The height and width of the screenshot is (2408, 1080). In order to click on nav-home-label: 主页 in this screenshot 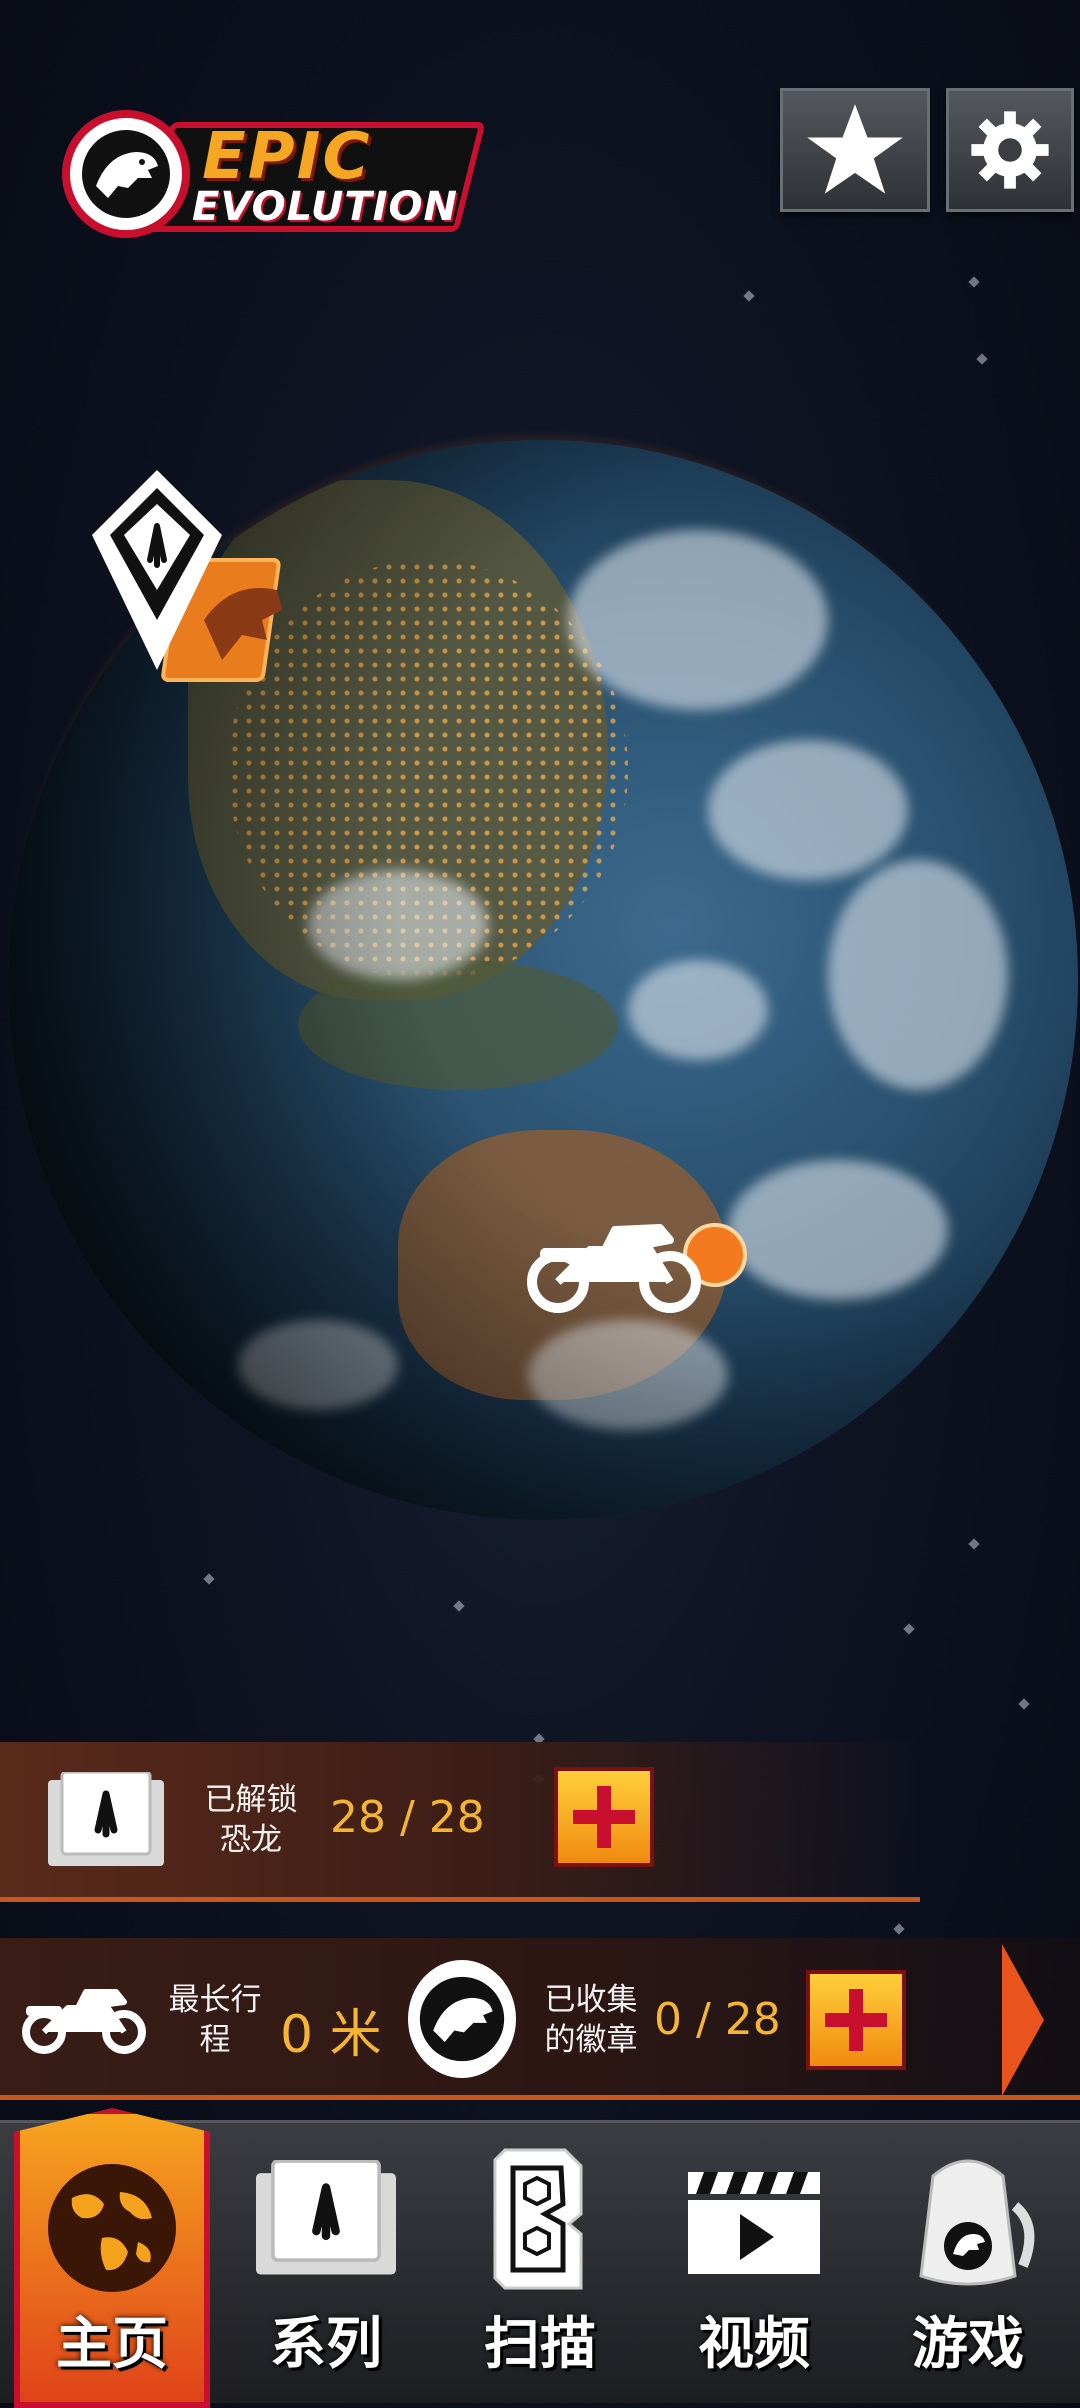, I will do `click(112, 2344)`.